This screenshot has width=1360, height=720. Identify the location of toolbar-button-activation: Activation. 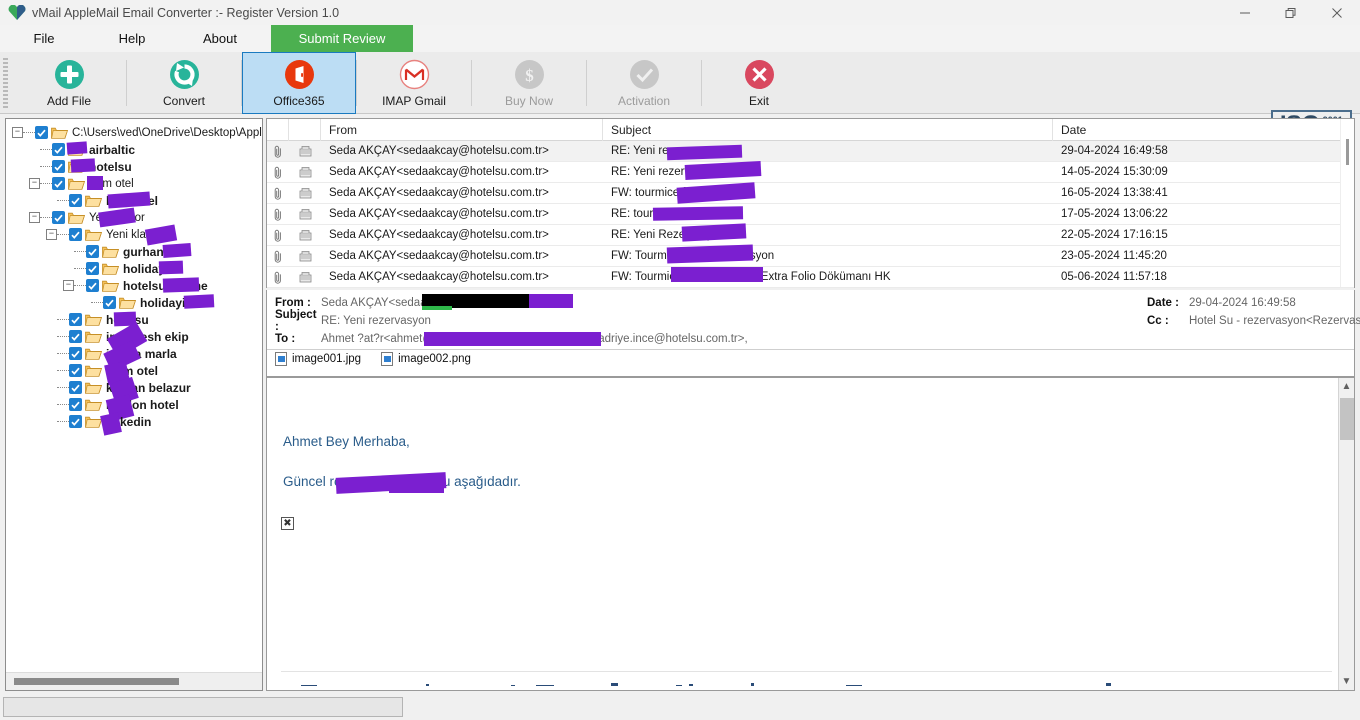
(644, 83).